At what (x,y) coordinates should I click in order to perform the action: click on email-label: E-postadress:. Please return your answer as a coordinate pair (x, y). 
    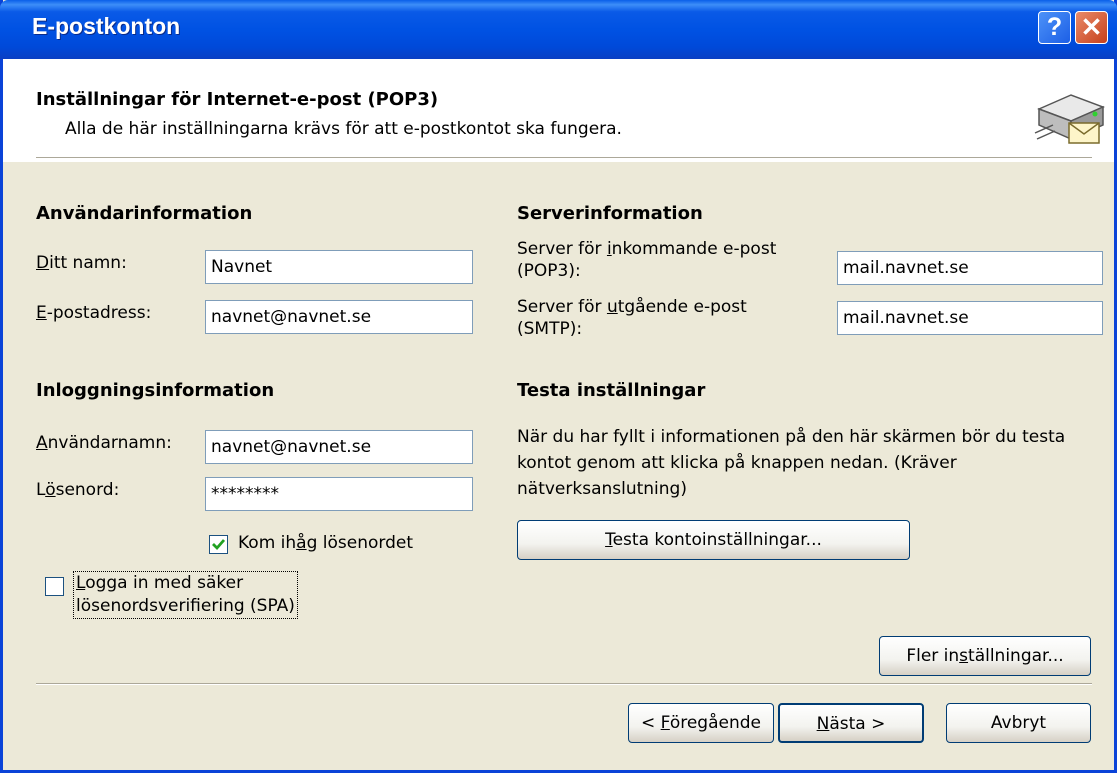
    Looking at the image, I should click on (94, 313).